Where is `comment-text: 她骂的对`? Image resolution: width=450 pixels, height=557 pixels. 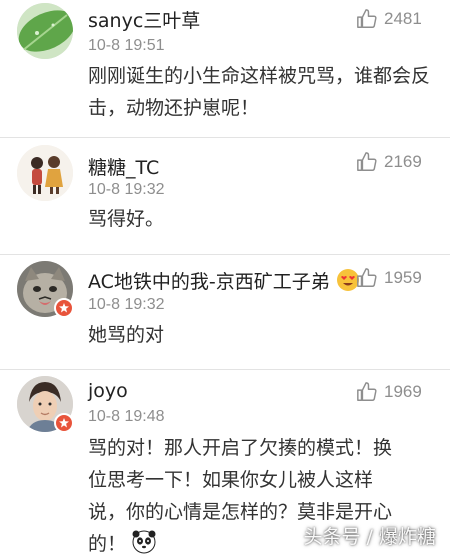 comment-text: 她骂的对 is located at coordinates (126, 335).